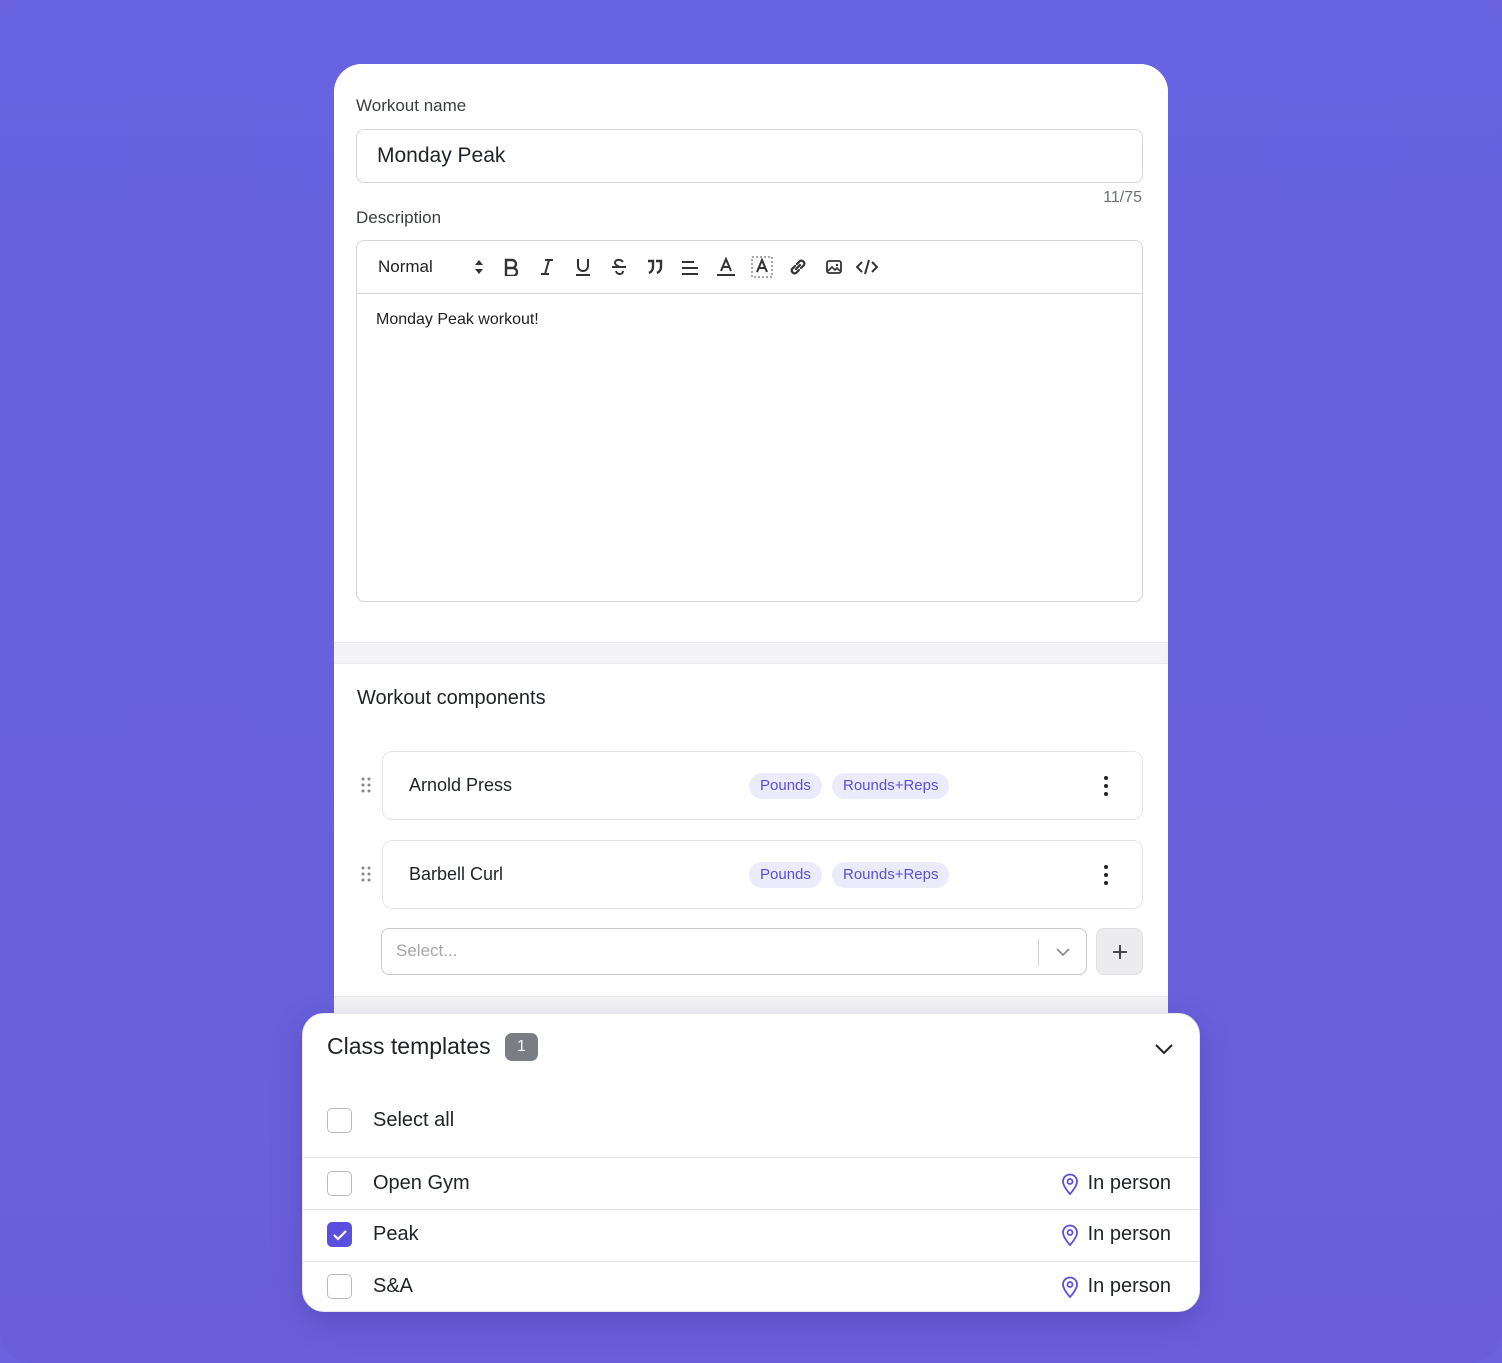  I want to click on template-name: S&A, so click(393, 1286).